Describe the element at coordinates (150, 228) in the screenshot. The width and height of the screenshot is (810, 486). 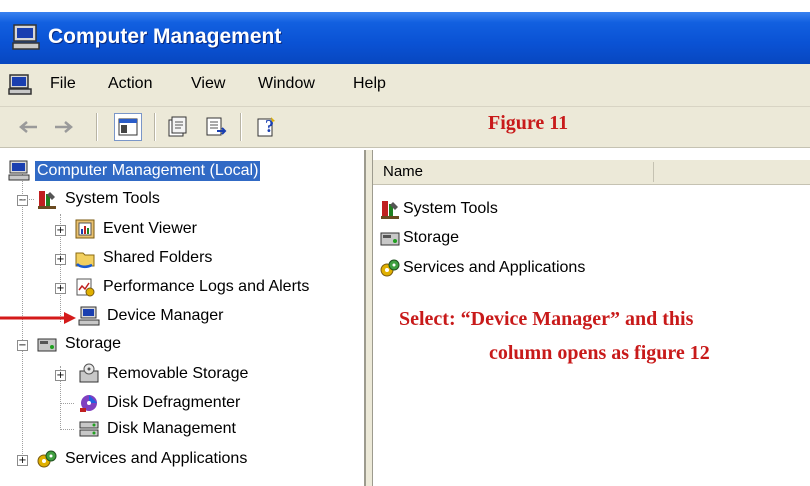
I see `tree-item-label: Event Viewer` at that location.